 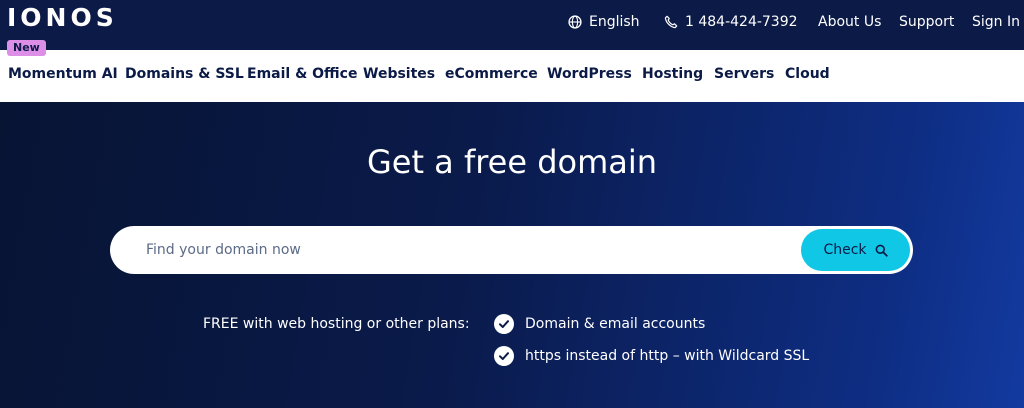 I want to click on domain-search-input, so click(x=455, y=250).